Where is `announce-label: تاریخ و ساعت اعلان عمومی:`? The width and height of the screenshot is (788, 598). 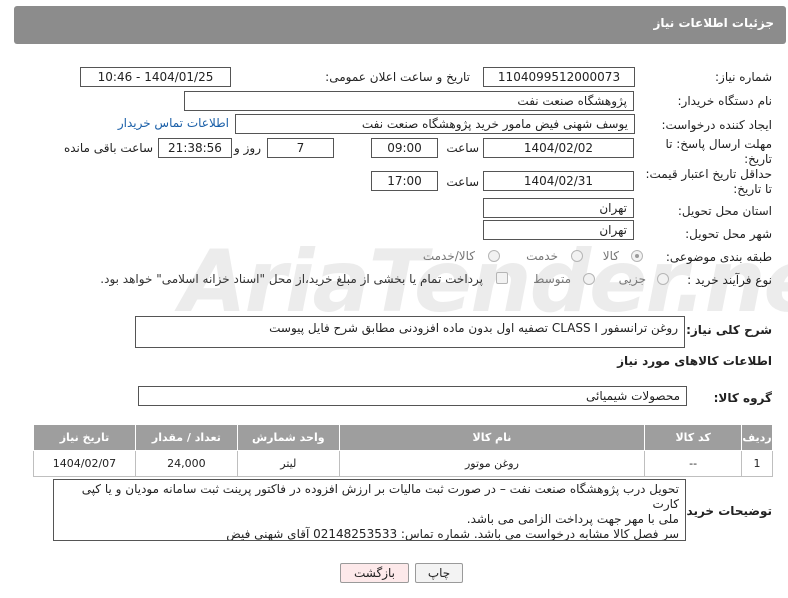 announce-label: تاریخ و ساعت اعلان عمومی: is located at coordinates (397, 77).